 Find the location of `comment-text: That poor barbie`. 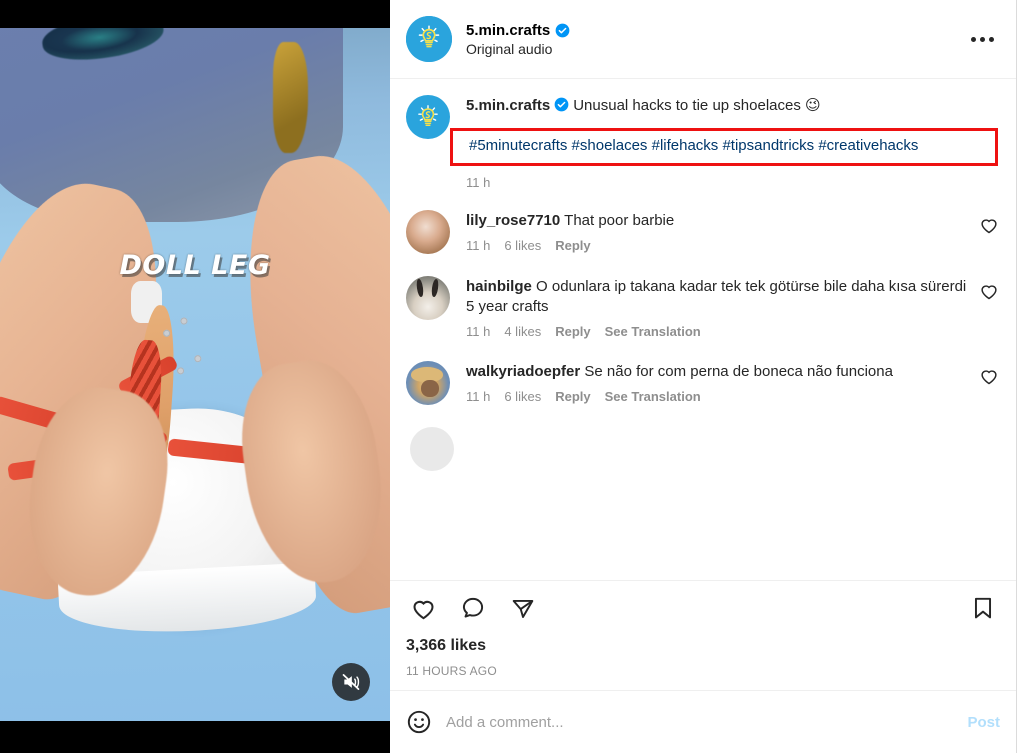

comment-text: That poor barbie is located at coordinates (619, 221).